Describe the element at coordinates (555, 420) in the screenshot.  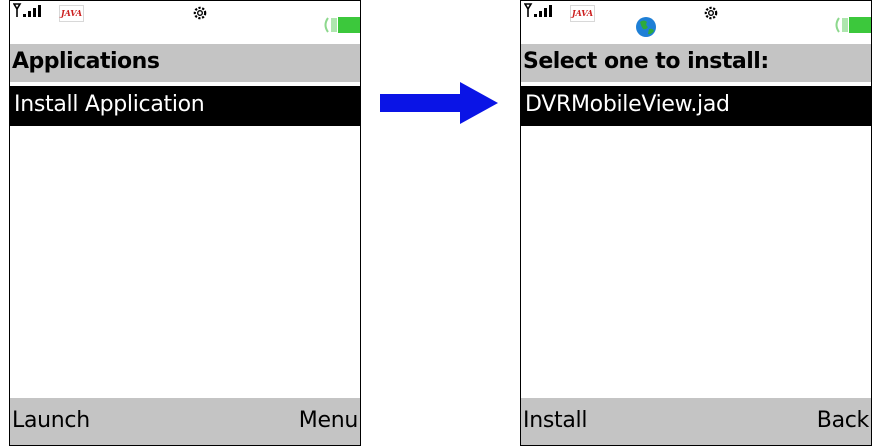
I see `install-softkey: Install` at that location.